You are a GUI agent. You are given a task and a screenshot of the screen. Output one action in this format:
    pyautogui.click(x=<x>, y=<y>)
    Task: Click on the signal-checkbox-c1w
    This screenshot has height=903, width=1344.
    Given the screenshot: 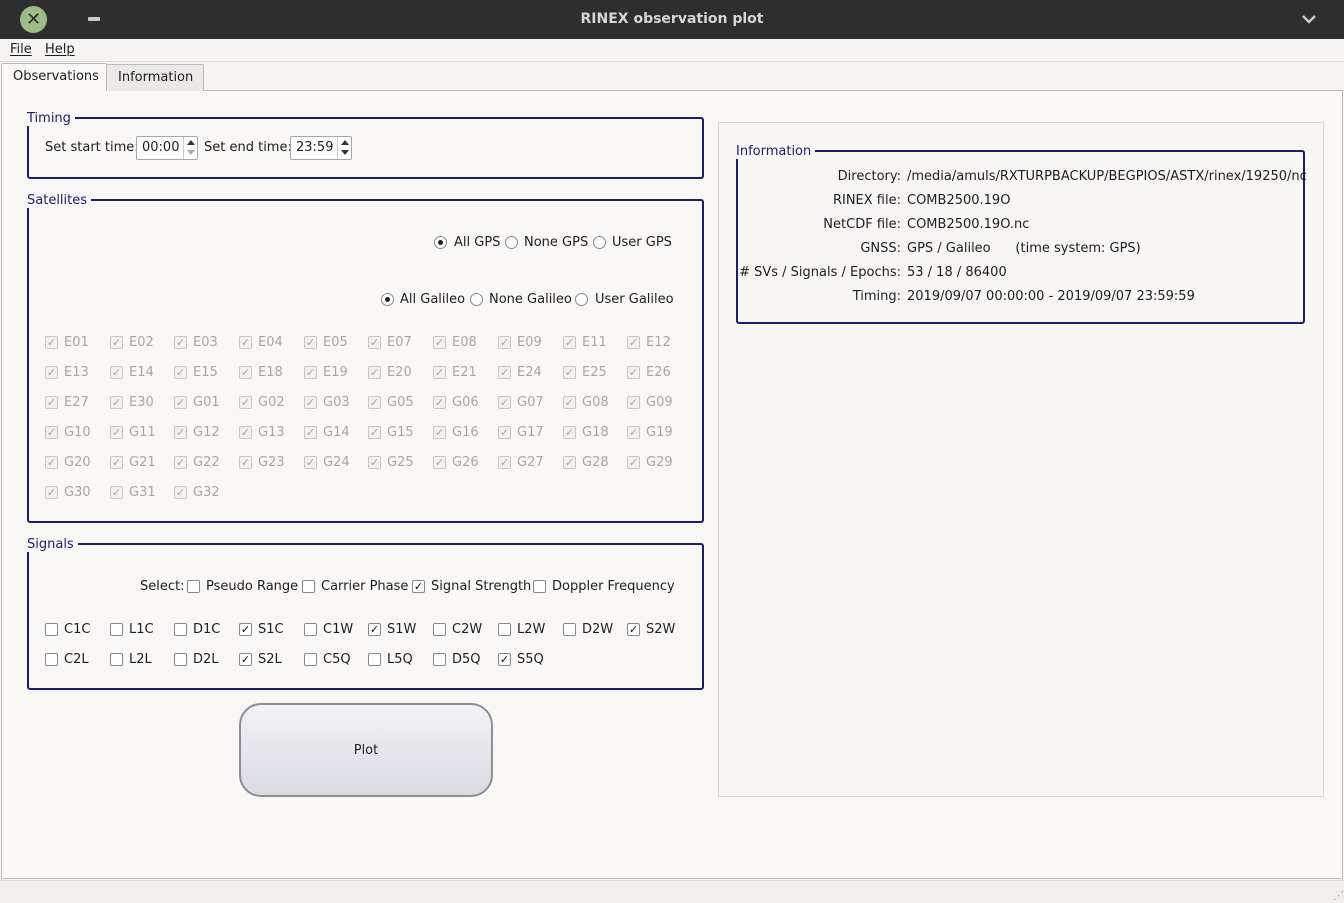 What is the action you would take?
    pyautogui.click(x=310, y=629)
    